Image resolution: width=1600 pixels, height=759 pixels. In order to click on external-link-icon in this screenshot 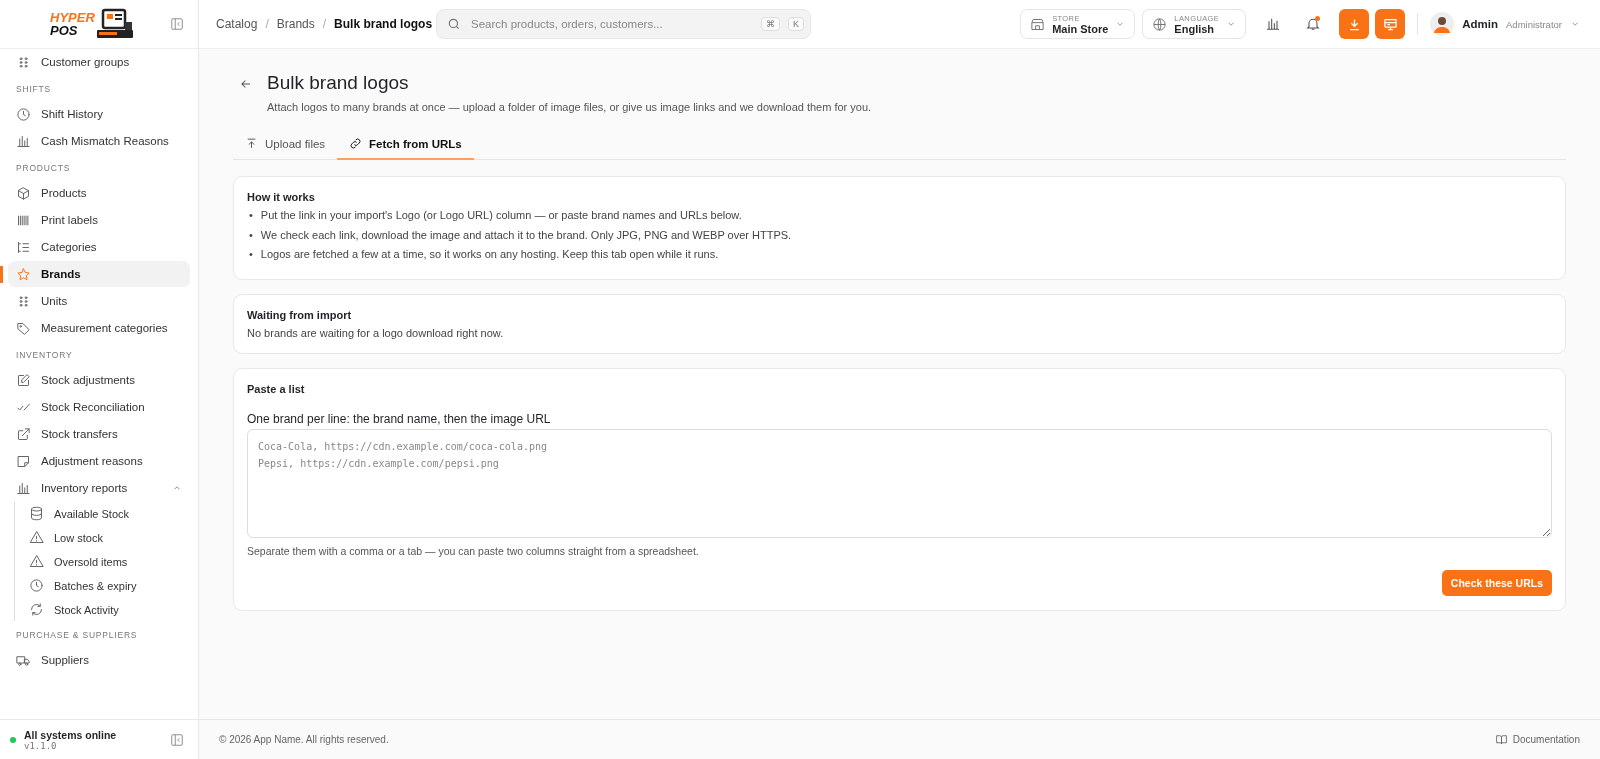, I will do `click(23, 434)`.